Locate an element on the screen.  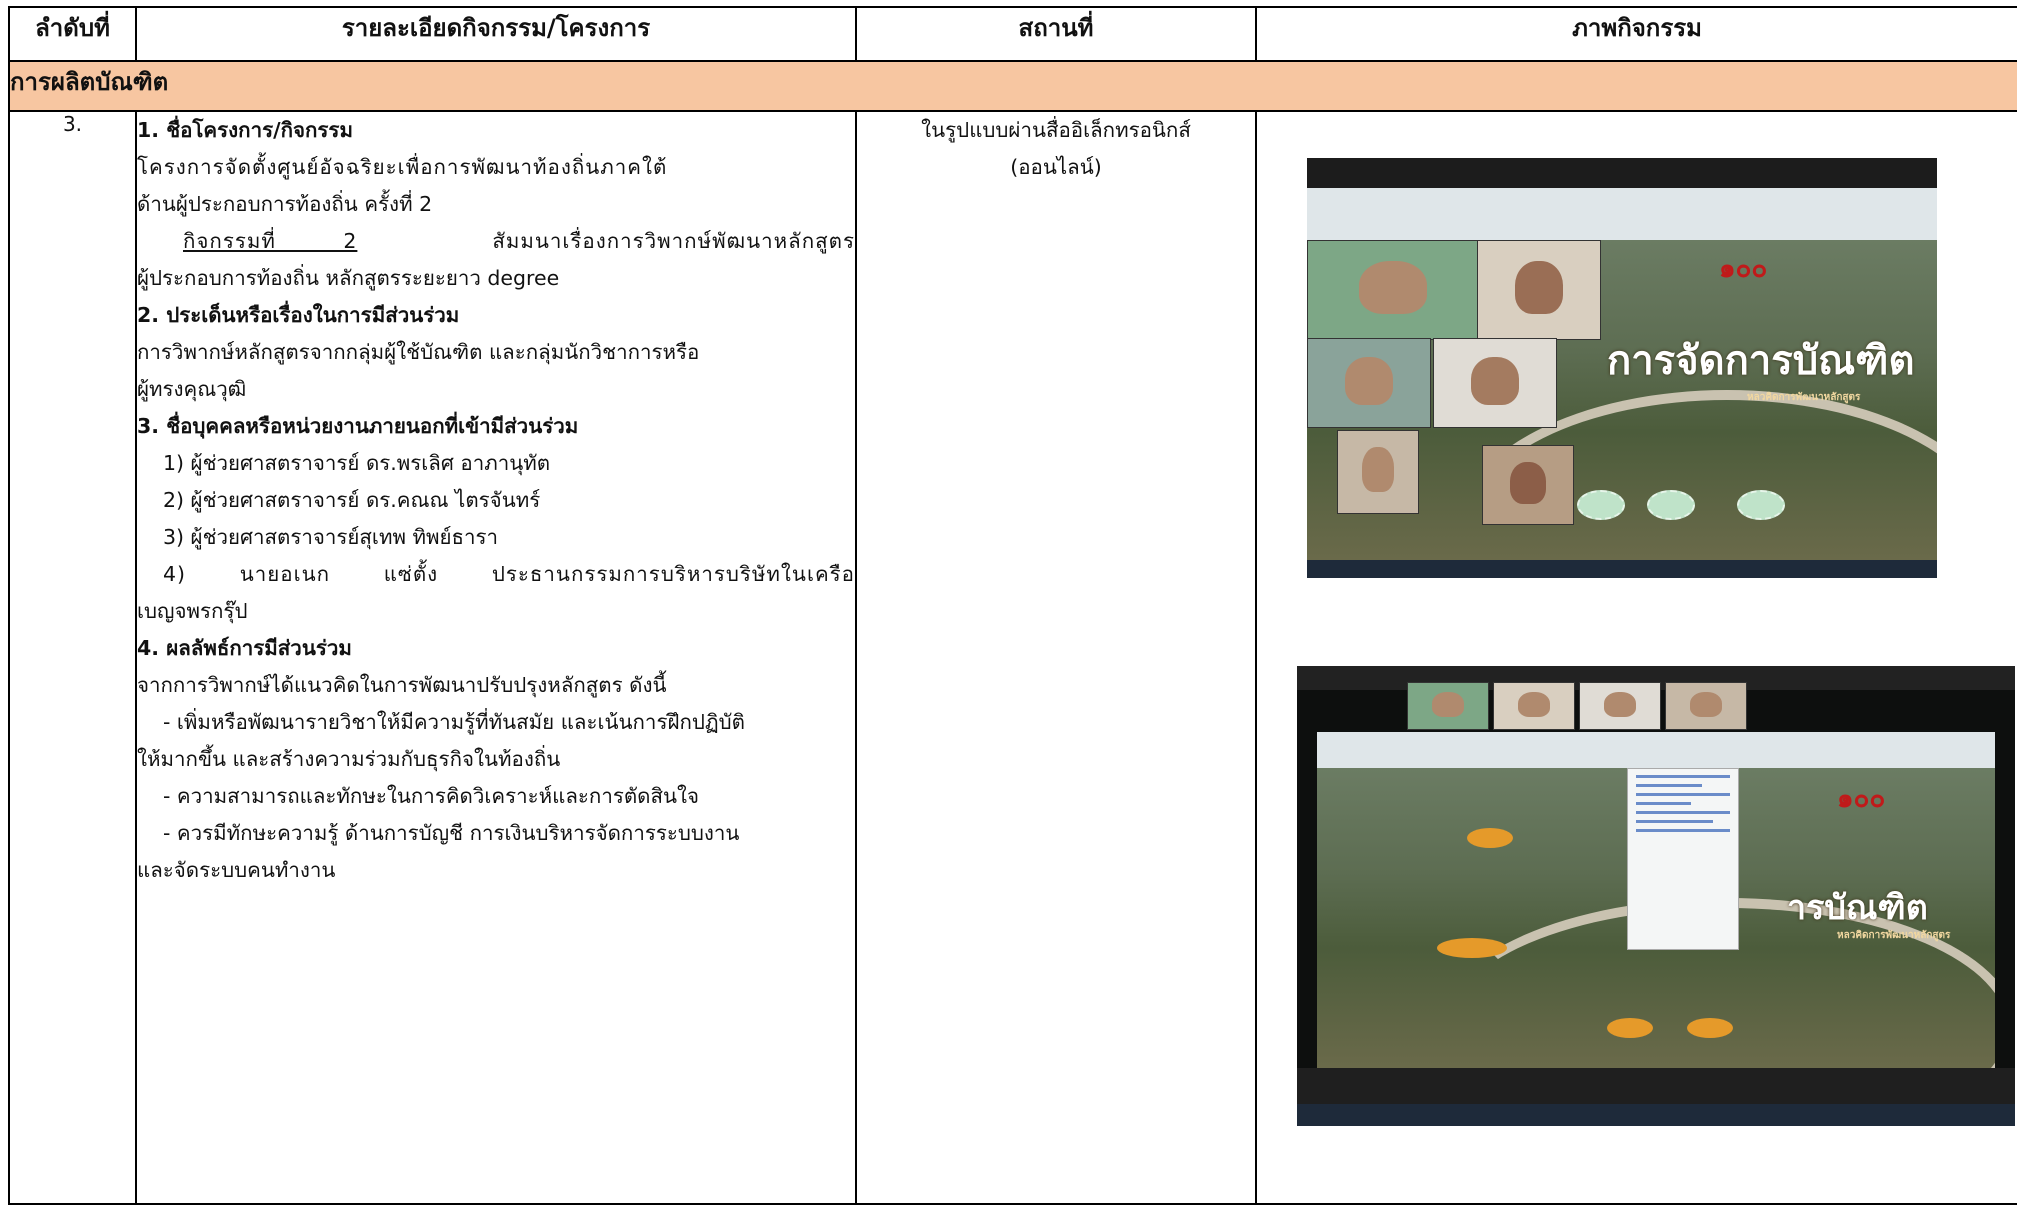
row-number: 3. is located at coordinates (72, 657).